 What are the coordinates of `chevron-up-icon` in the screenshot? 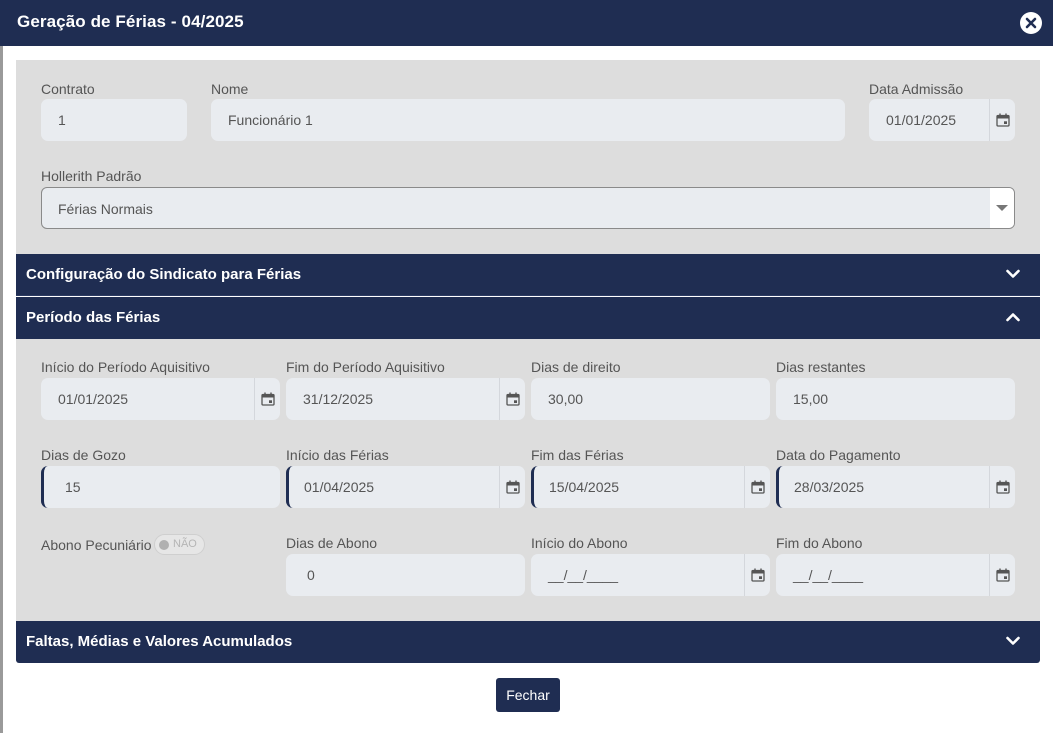 It's located at (1013, 317).